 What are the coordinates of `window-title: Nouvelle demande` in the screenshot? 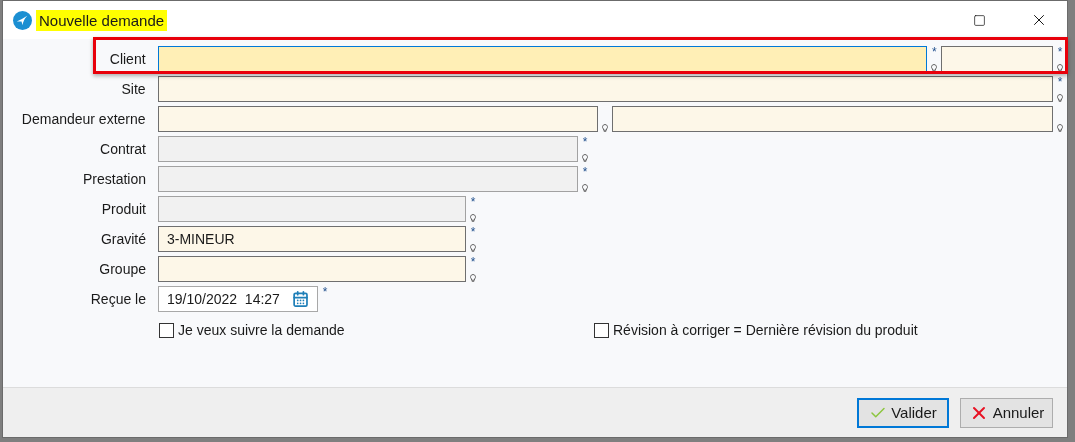 It's located at (102, 20).